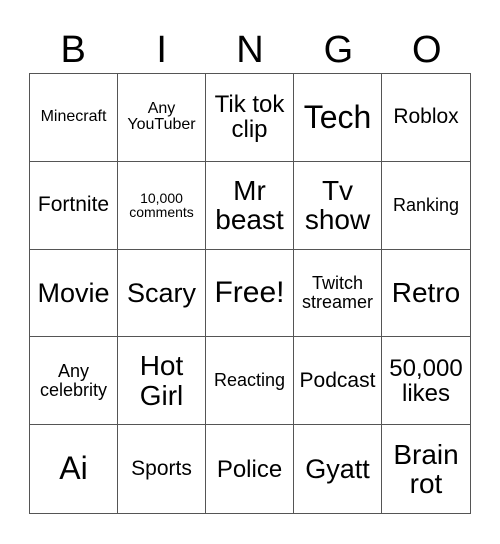  I want to click on bingo-cell: Scary, so click(162, 293).